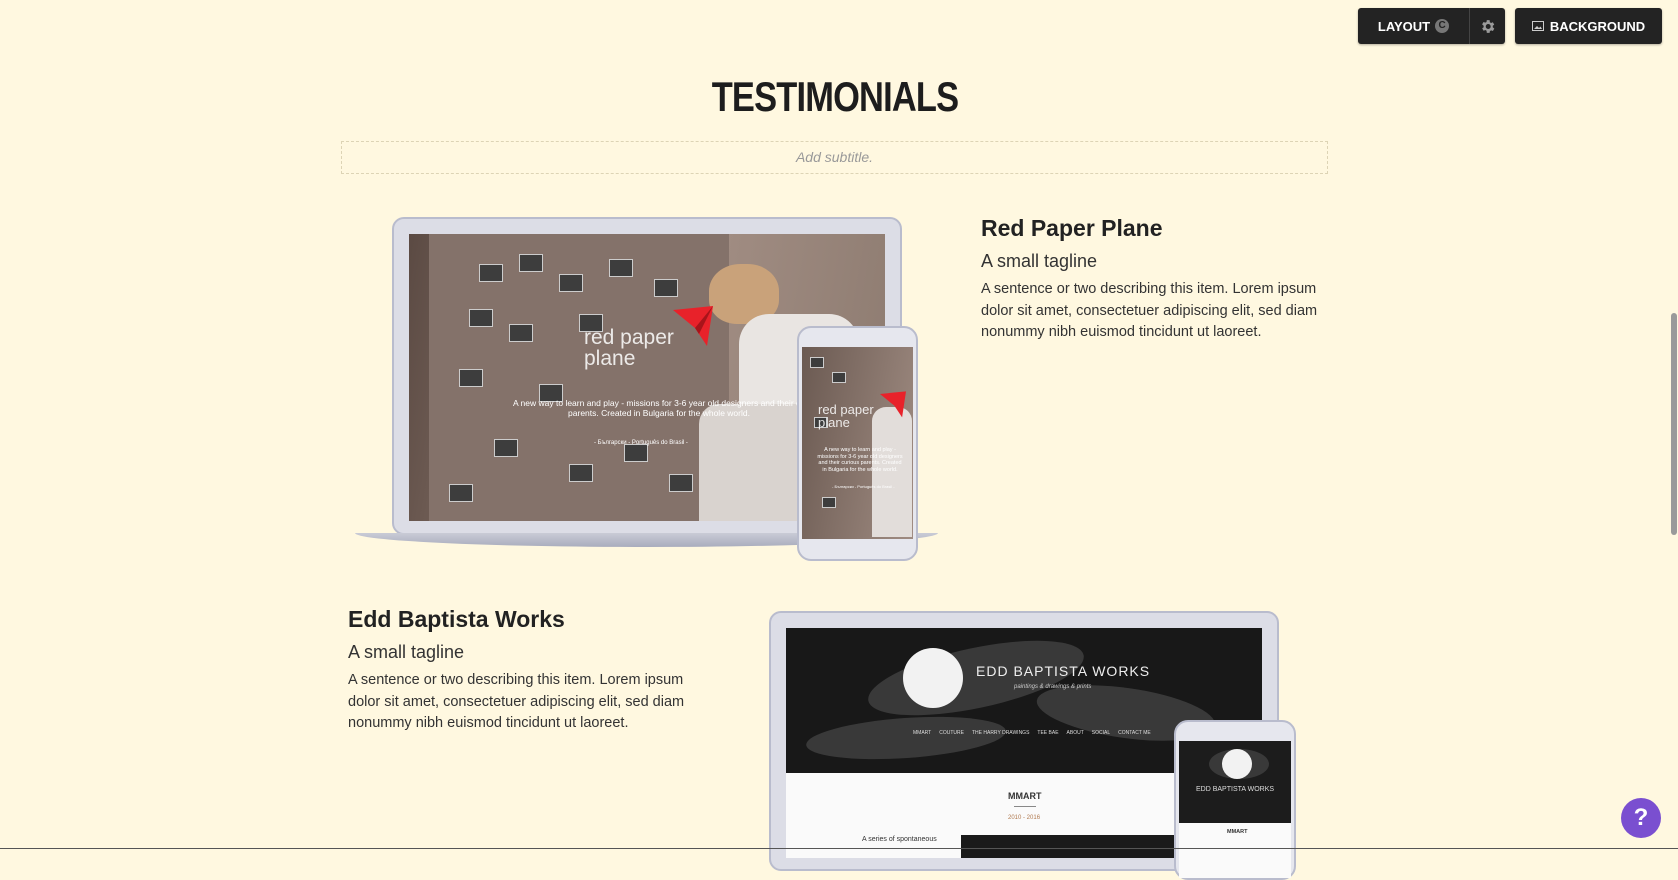 This screenshot has height=880, width=1678. What do you see at coordinates (641, 443) in the screenshot?
I see `screen-languages: - Български - Português do Brasil -` at bounding box center [641, 443].